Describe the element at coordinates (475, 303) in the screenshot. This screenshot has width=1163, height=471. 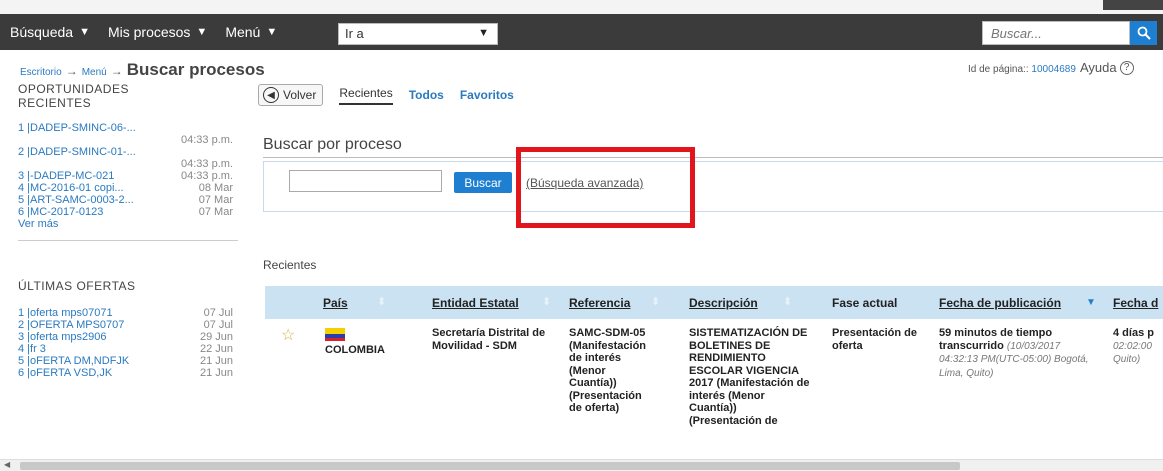
I see `col-entidad: Entidad Estatal` at that location.